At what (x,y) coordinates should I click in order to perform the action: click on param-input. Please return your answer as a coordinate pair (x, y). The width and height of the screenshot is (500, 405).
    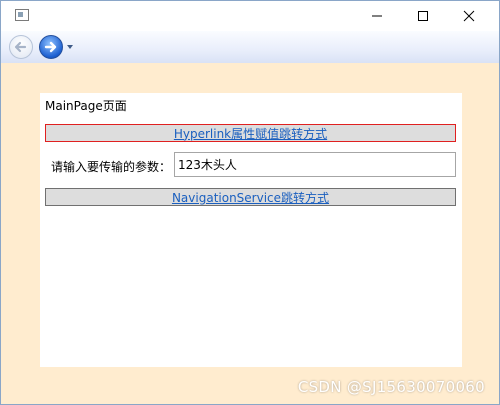
    Looking at the image, I should click on (315, 164).